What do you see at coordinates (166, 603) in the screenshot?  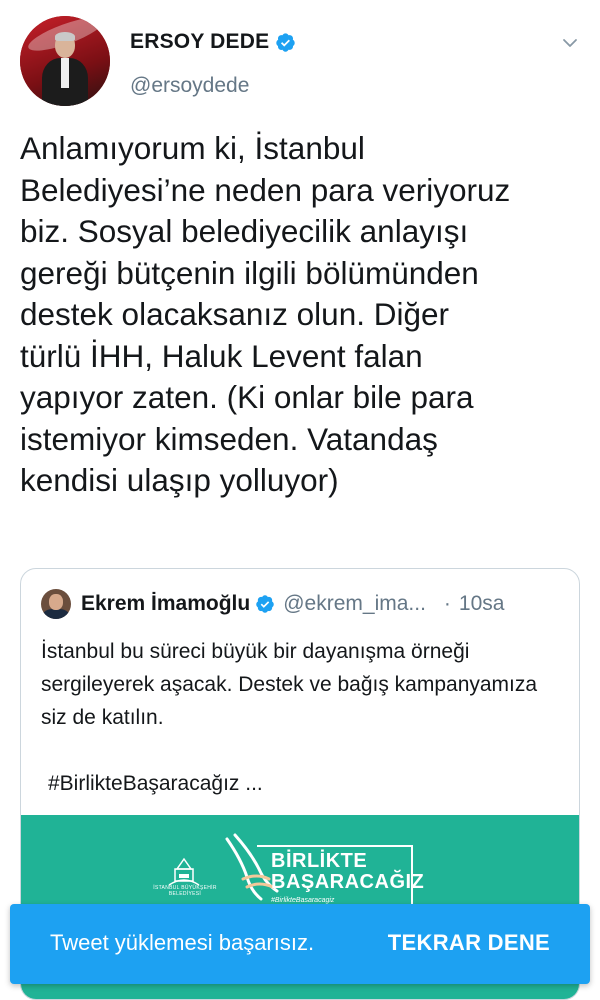 I see `quoted-author-name: Ekrem İmamoğlu` at bounding box center [166, 603].